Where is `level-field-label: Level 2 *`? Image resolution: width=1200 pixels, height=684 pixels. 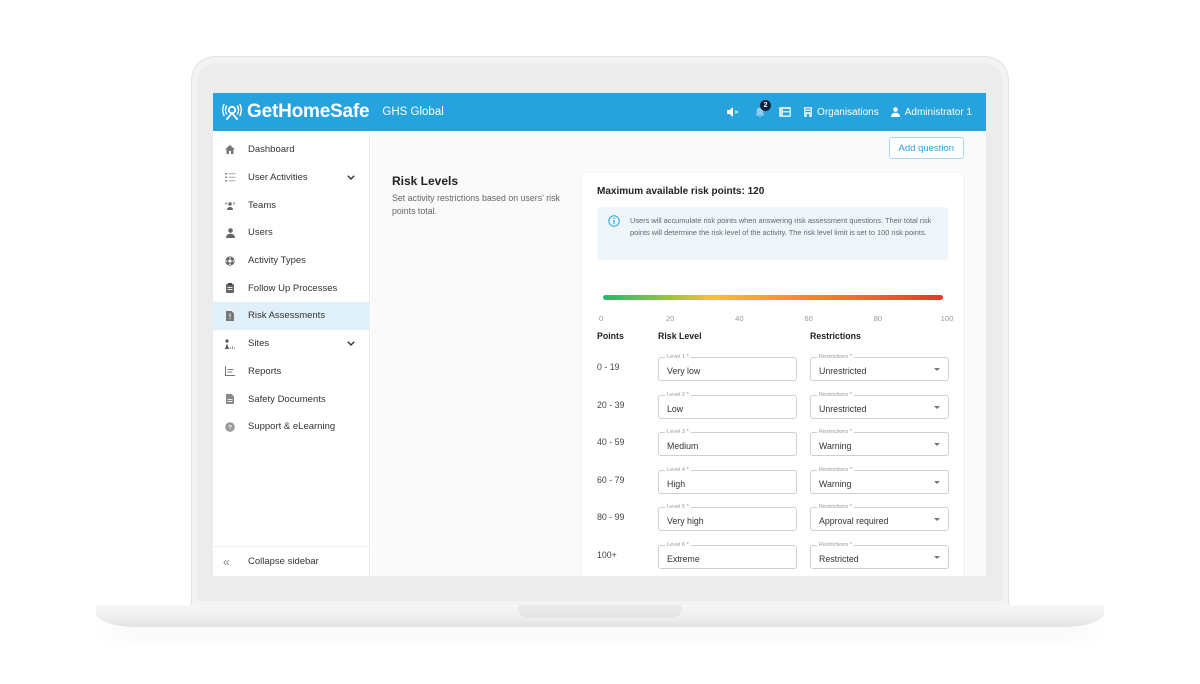 level-field-label: Level 2 * is located at coordinates (678, 394).